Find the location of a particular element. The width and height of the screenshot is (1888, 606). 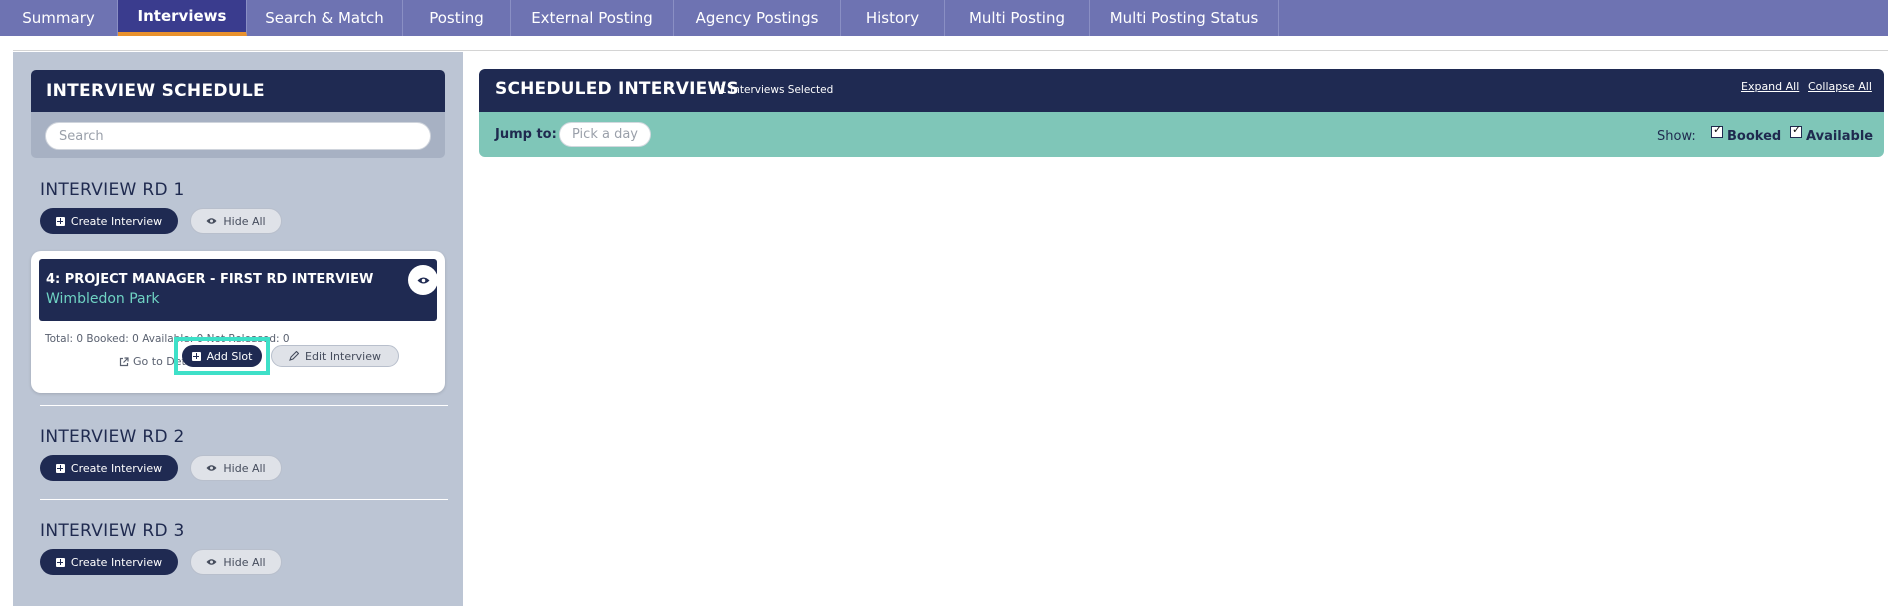

hide-all-button-rd1: Hide All is located at coordinates (236, 221).